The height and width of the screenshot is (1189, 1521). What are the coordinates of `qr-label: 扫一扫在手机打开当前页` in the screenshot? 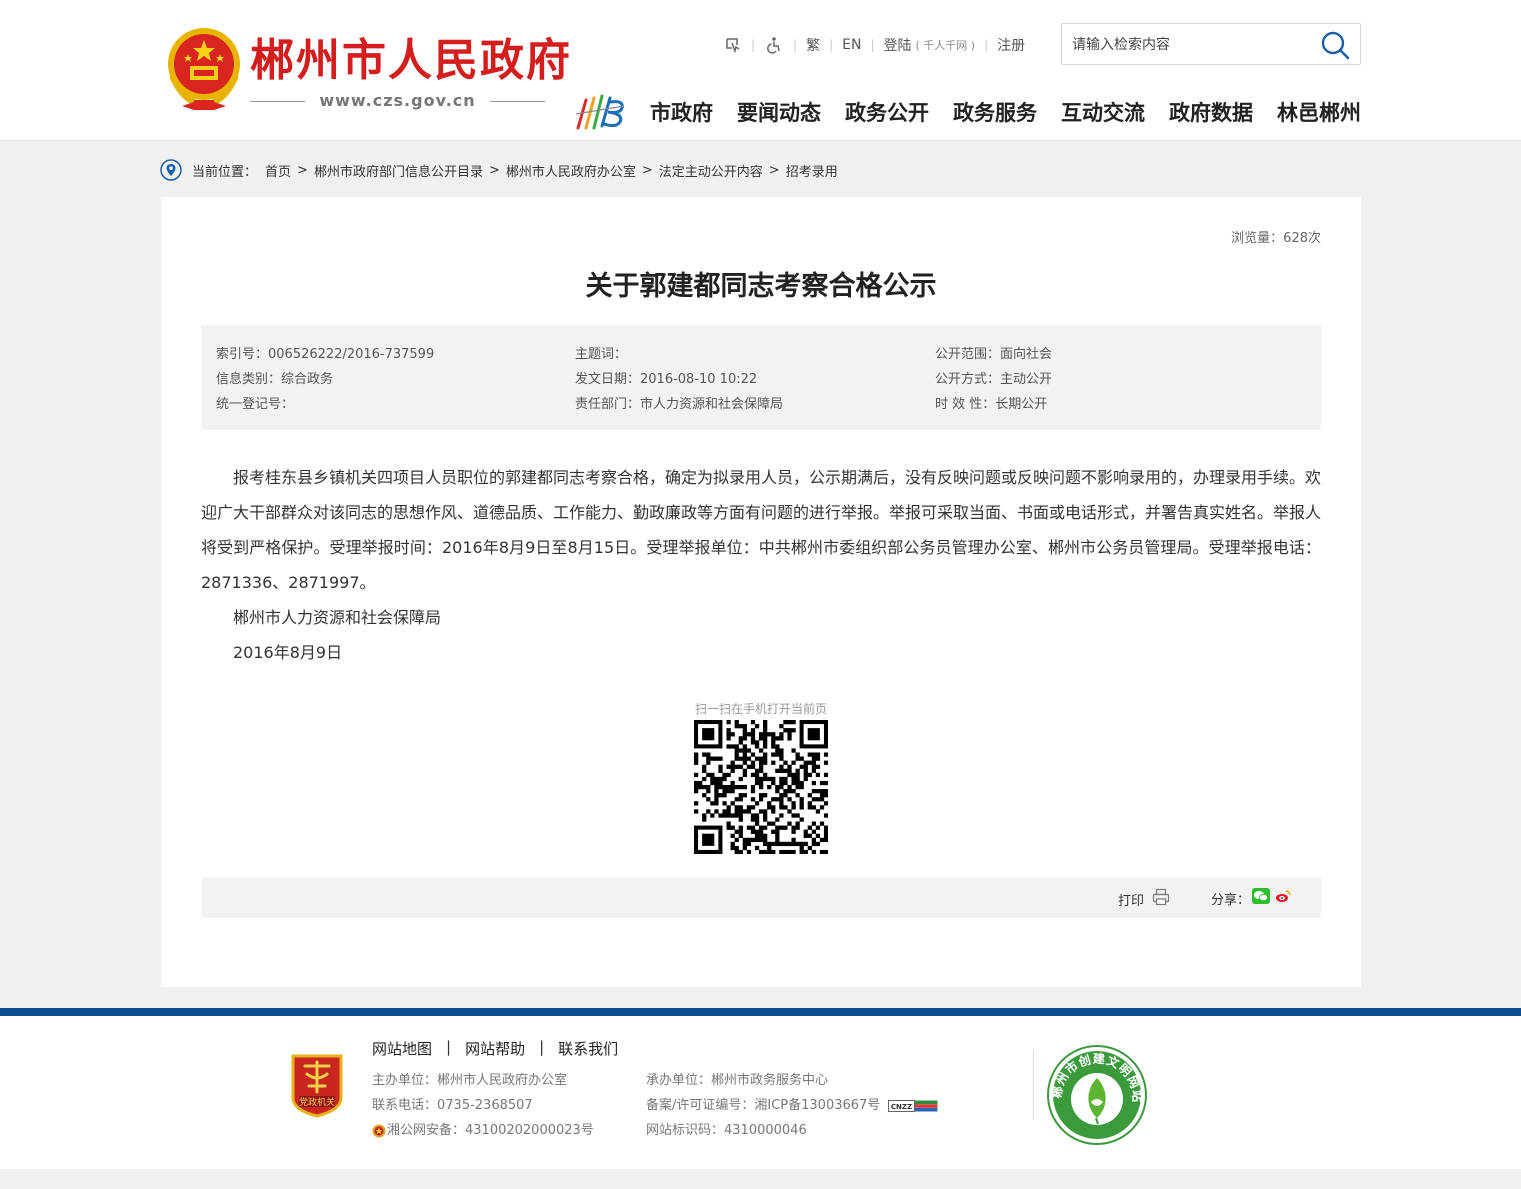 It's located at (760, 709).